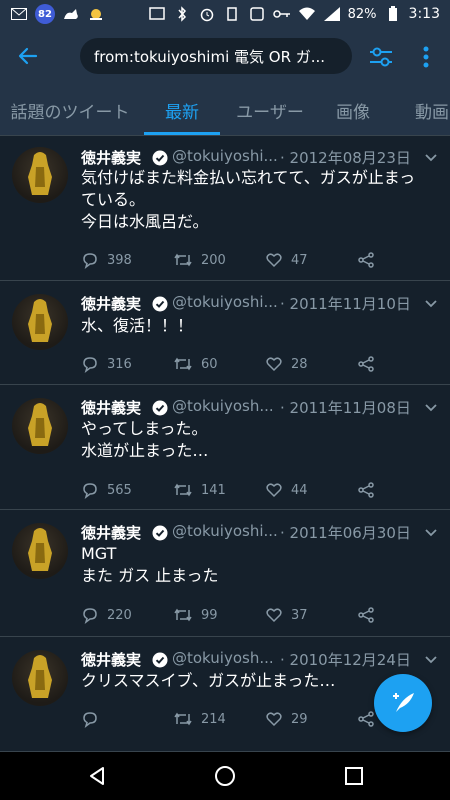 The image size is (450, 800). Describe the element at coordinates (45, 14) in the screenshot. I see `notification-badge: 82` at that location.